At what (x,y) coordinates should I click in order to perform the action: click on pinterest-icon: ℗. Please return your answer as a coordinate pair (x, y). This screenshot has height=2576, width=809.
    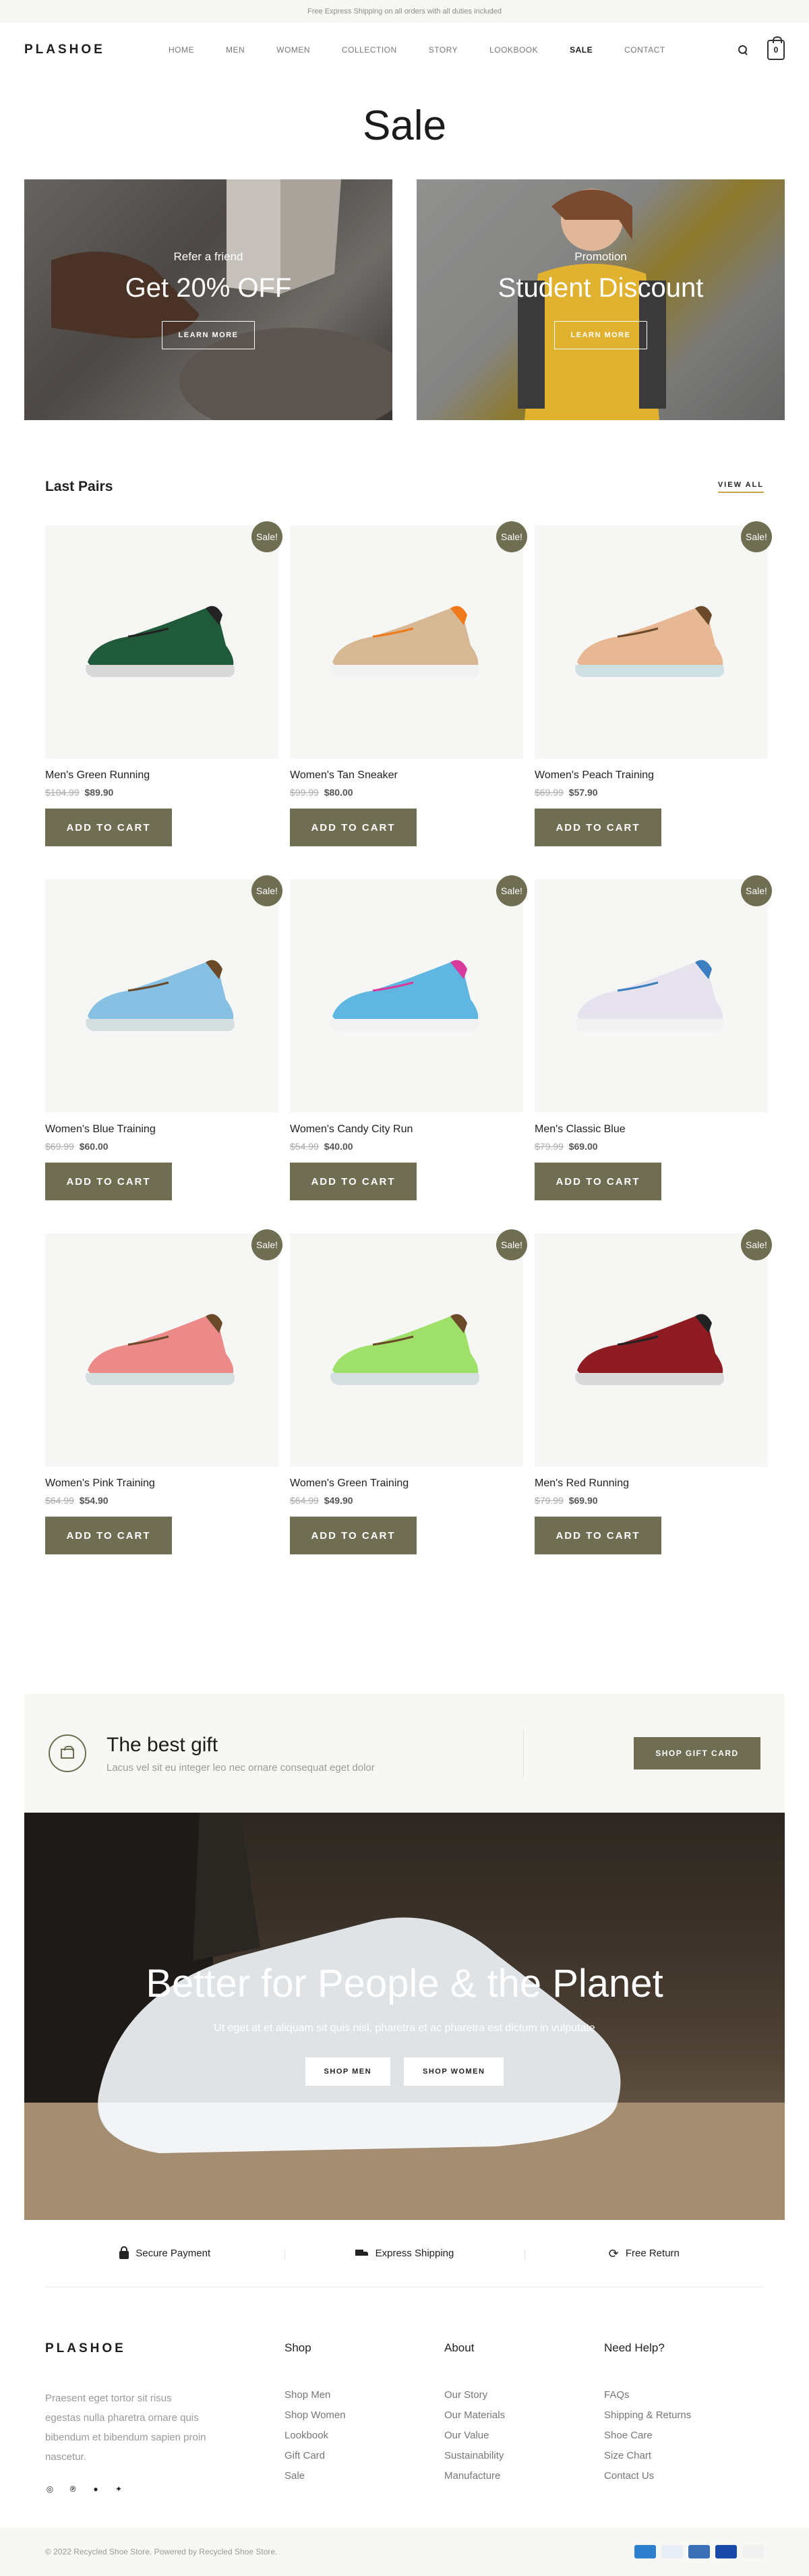
    Looking at the image, I should click on (73, 2489).